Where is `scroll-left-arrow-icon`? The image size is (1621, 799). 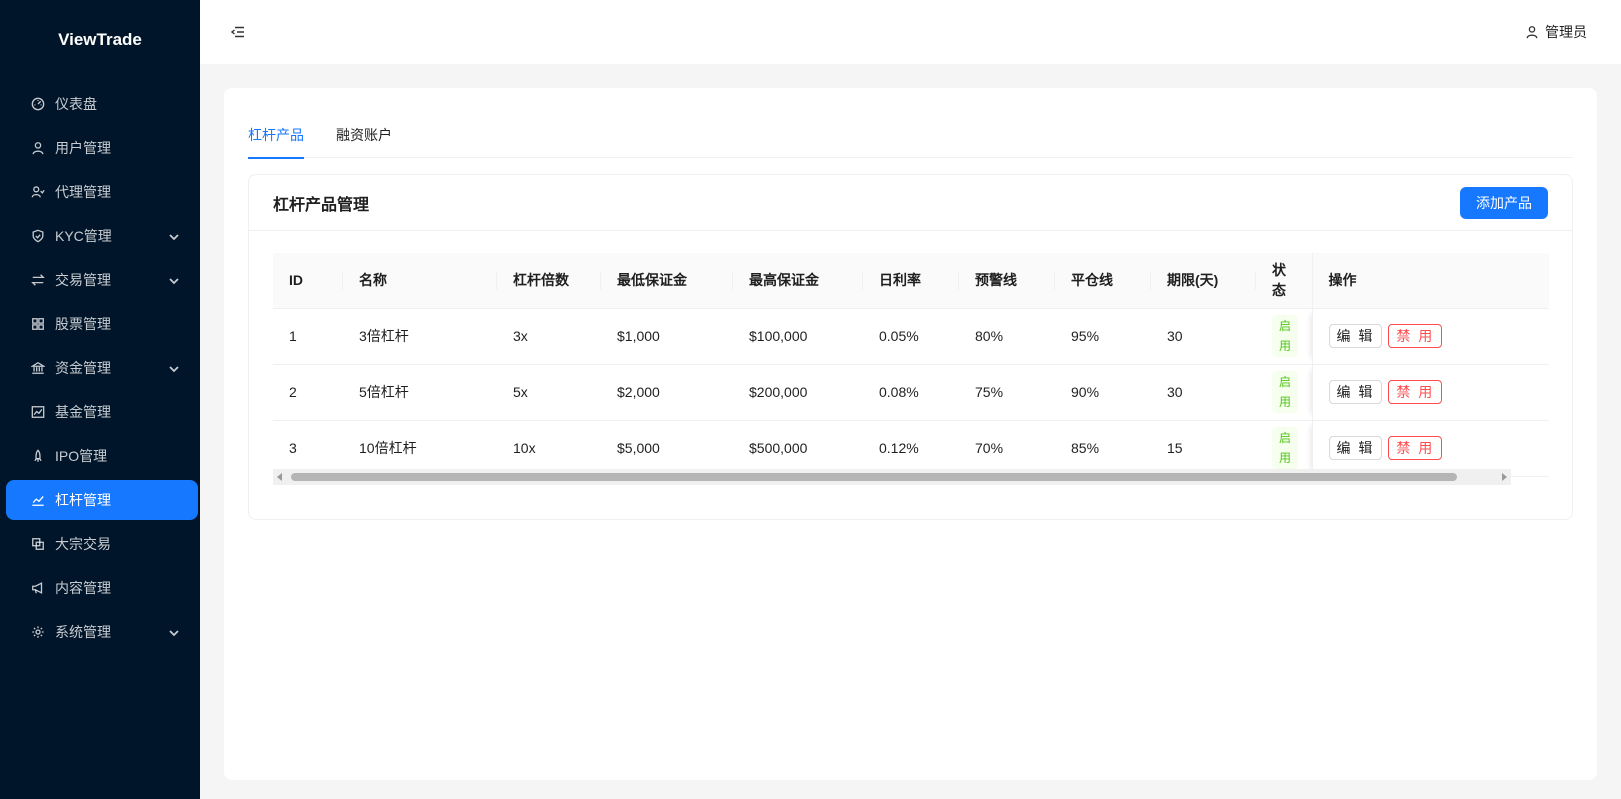
scroll-left-arrow-icon is located at coordinates (279, 477).